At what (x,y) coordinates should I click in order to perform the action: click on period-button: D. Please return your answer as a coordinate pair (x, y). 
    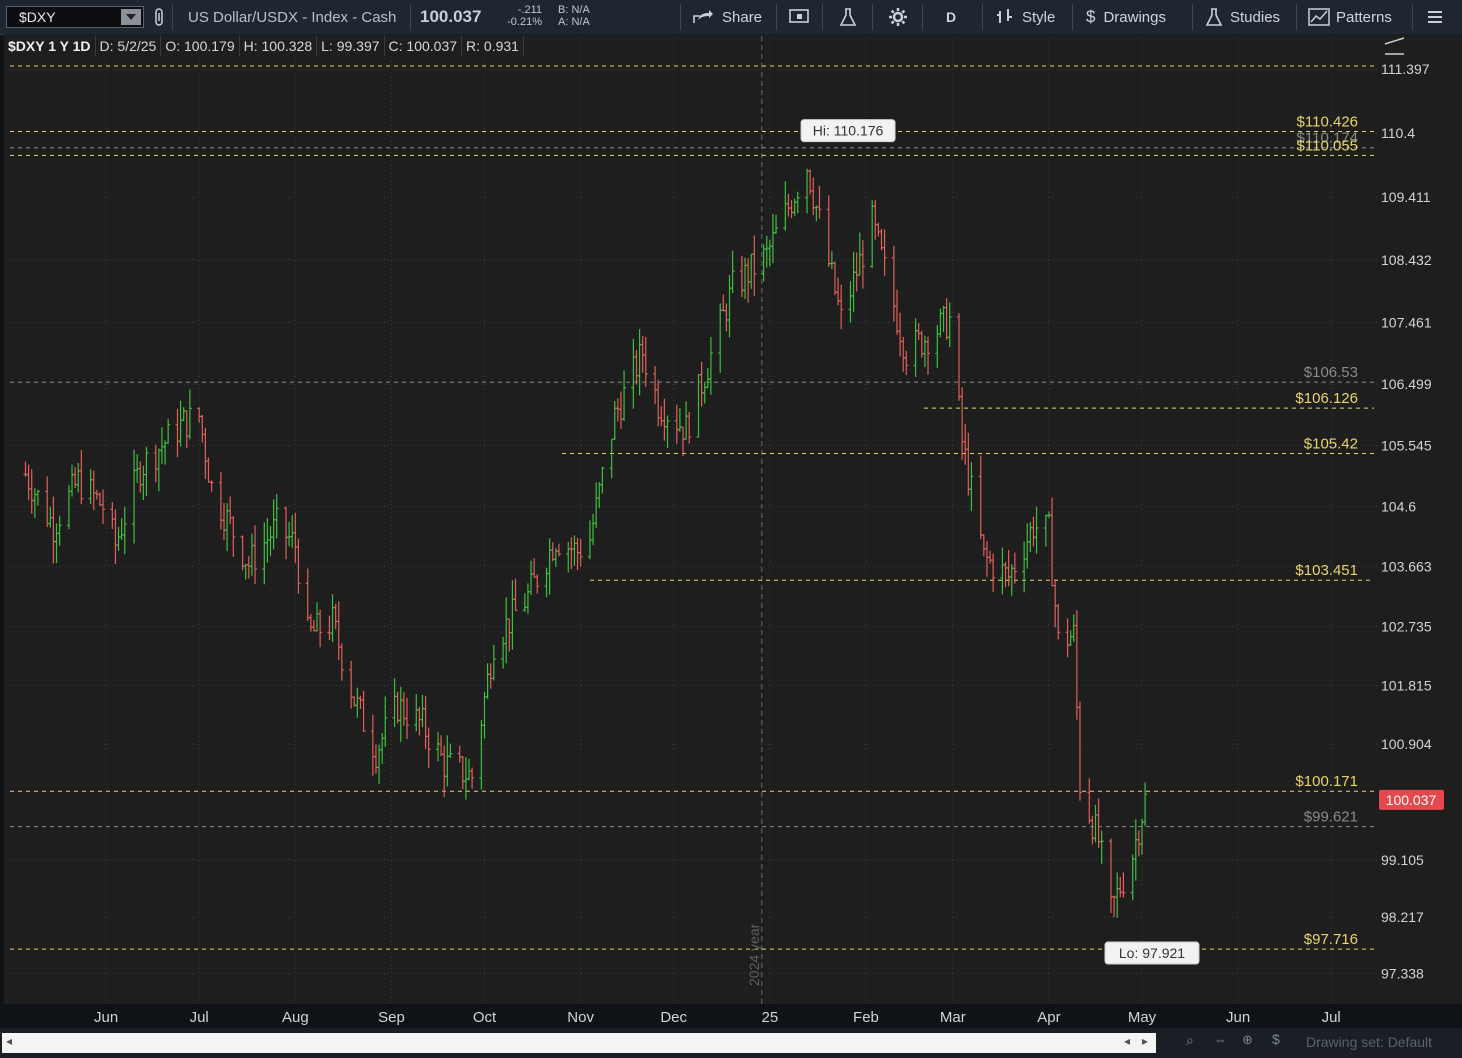
    Looking at the image, I should click on (951, 17).